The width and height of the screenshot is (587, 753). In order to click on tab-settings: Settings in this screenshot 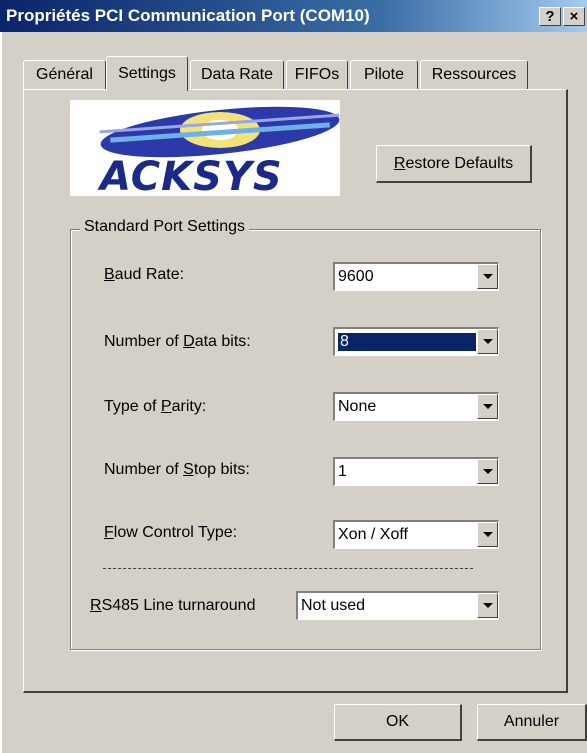, I will do `click(147, 73)`.